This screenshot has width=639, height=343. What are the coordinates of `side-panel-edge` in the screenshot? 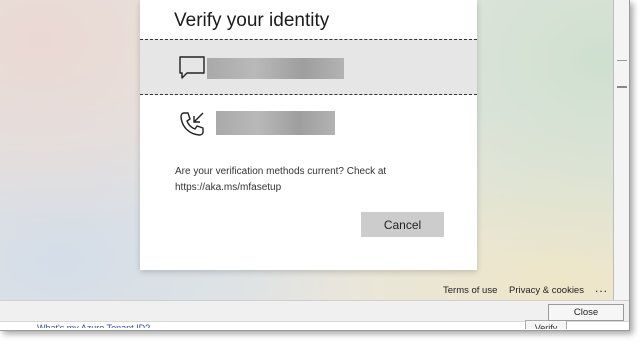 It's located at (621, 150).